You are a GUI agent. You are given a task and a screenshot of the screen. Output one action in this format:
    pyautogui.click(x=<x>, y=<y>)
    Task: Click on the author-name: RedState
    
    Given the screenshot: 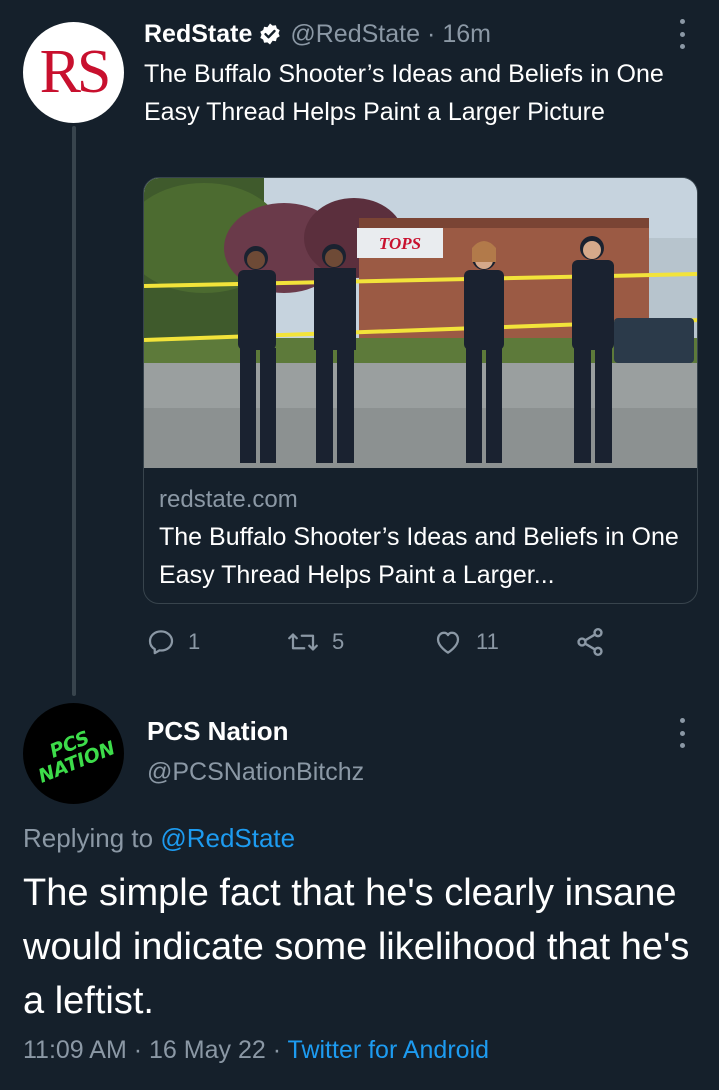 What is the action you would take?
    pyautogui.click(x=198, y=34)
    